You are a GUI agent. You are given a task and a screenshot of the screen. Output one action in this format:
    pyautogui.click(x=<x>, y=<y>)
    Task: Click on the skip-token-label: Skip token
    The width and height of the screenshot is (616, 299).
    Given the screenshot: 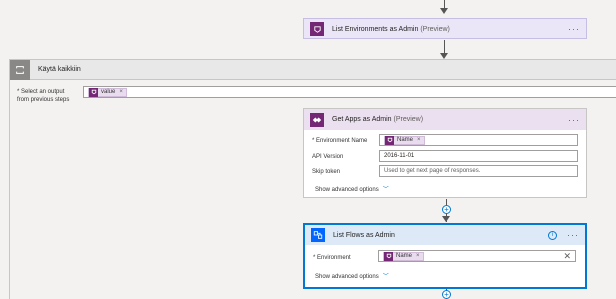 What is the action you would take?
    pyautogui.click(x=326, y=172)
    